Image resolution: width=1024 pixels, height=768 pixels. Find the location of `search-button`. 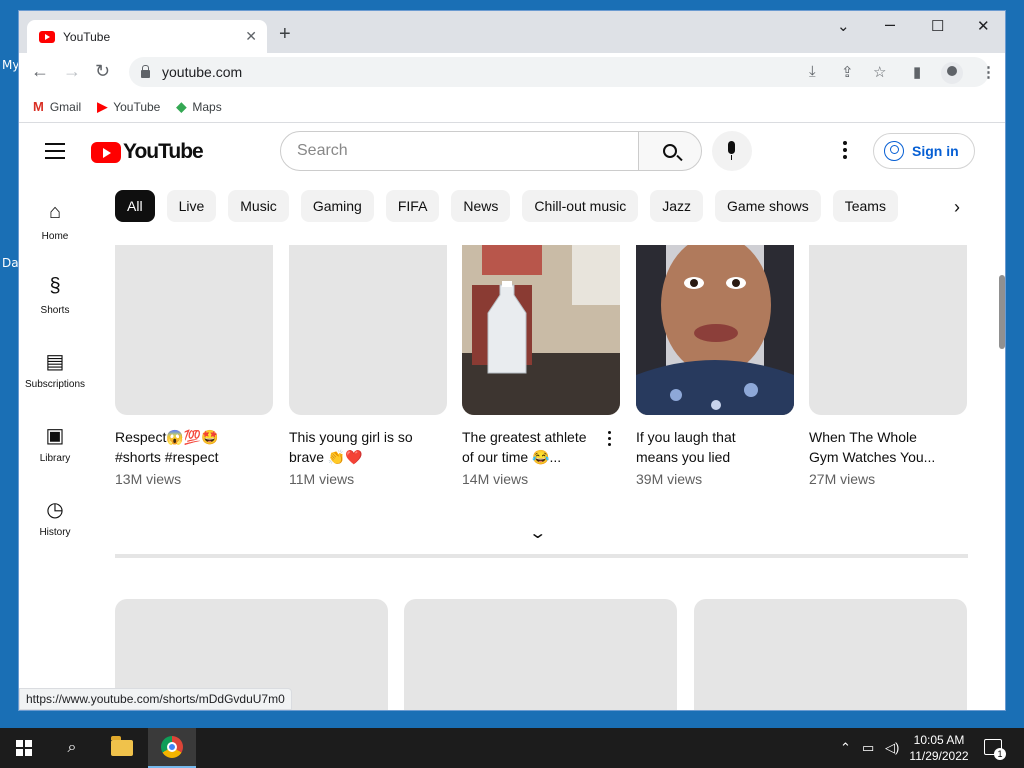

search-button is located at coordinates (670, 151).